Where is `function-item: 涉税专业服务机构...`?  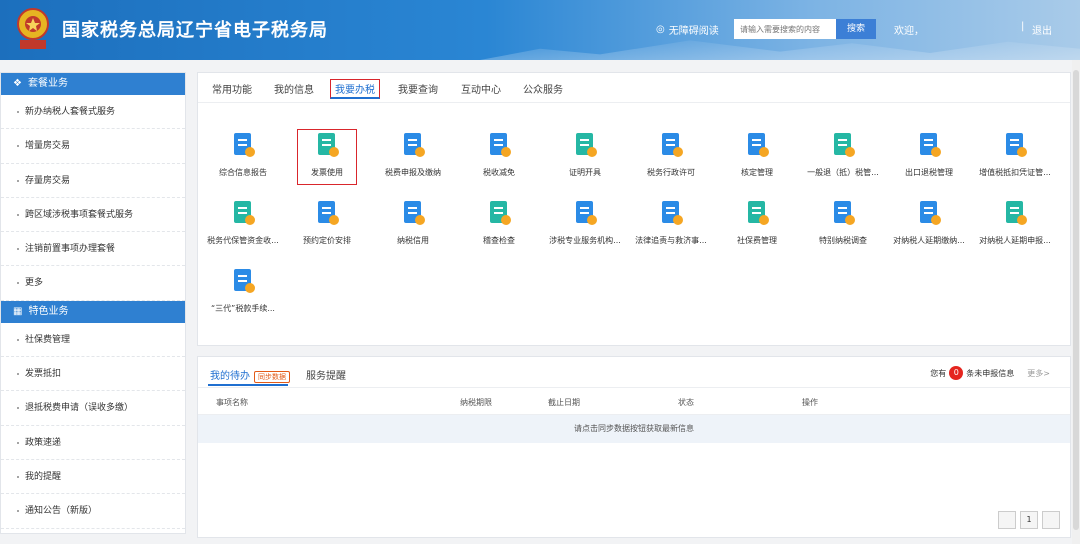 function-item: 涉税专业服务机构... is located at coordinates (585, 222).